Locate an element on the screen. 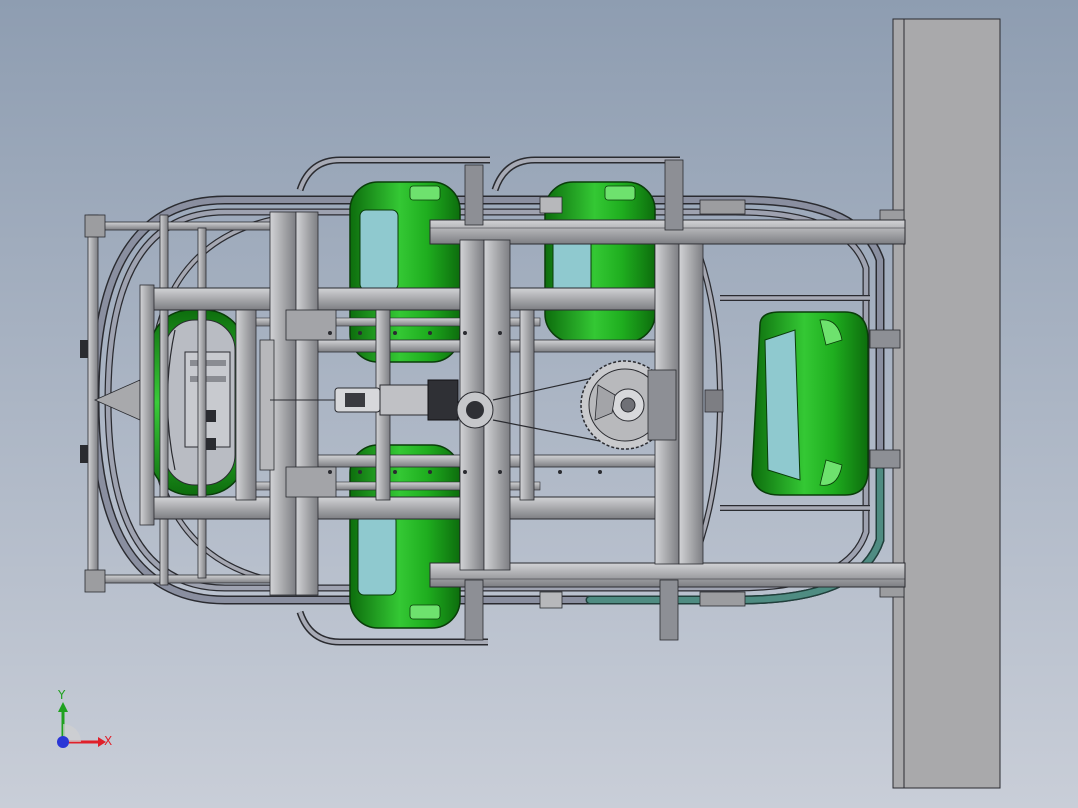  triad-x-label: X is located at coordinates (108, 741).